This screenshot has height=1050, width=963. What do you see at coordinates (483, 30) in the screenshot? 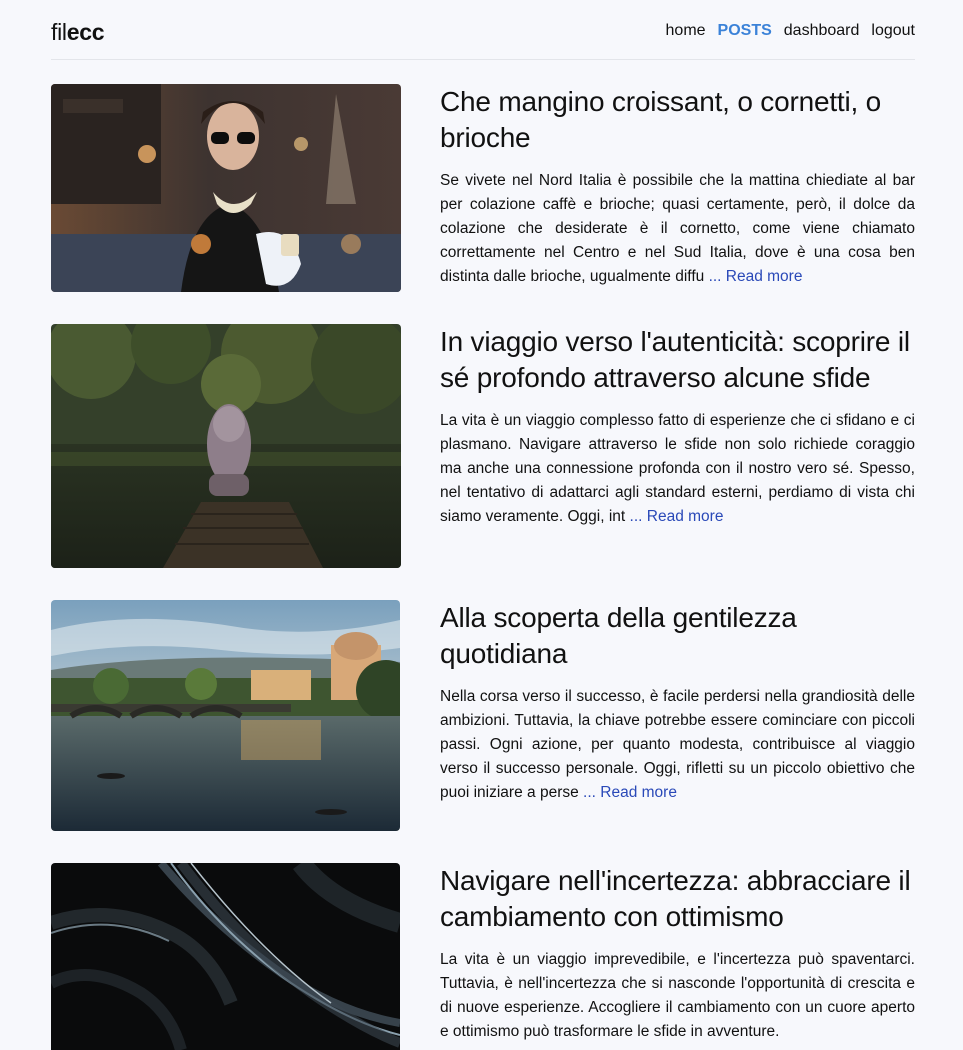
I see `site-header: filecc home POSTS dashboard logout` at bounding box center [483, 30].